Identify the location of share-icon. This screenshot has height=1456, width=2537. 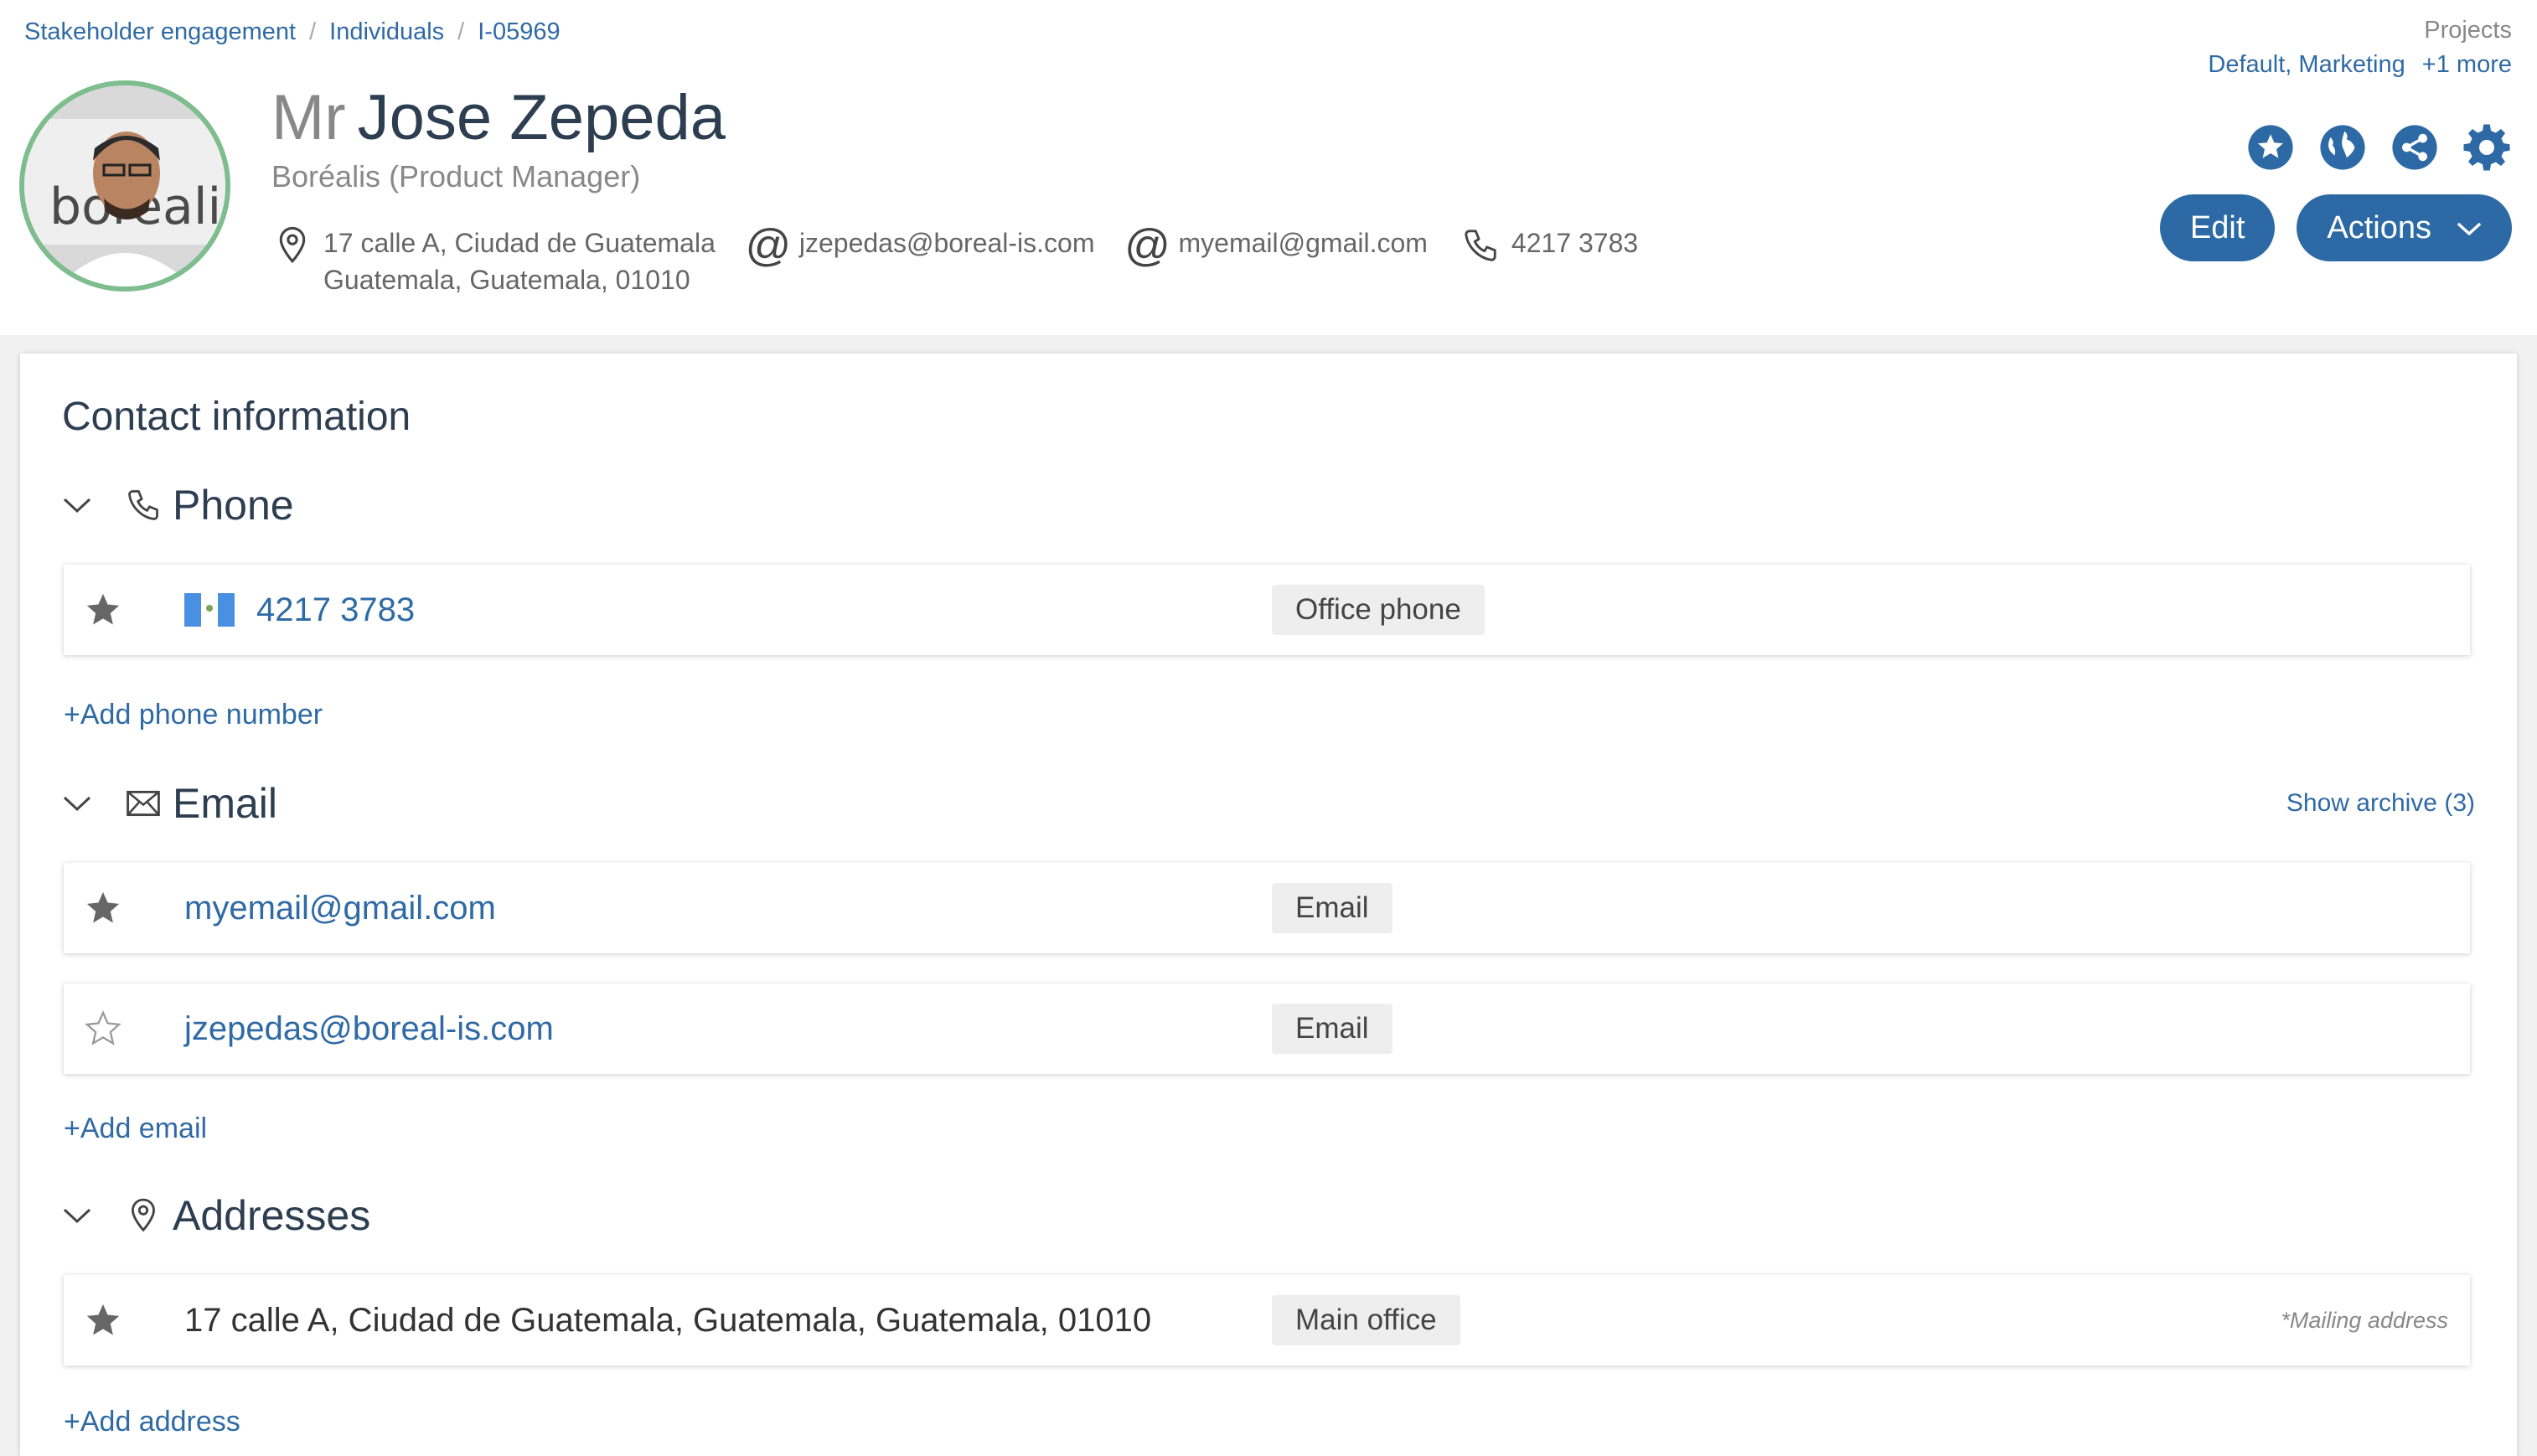
(2415, 147).